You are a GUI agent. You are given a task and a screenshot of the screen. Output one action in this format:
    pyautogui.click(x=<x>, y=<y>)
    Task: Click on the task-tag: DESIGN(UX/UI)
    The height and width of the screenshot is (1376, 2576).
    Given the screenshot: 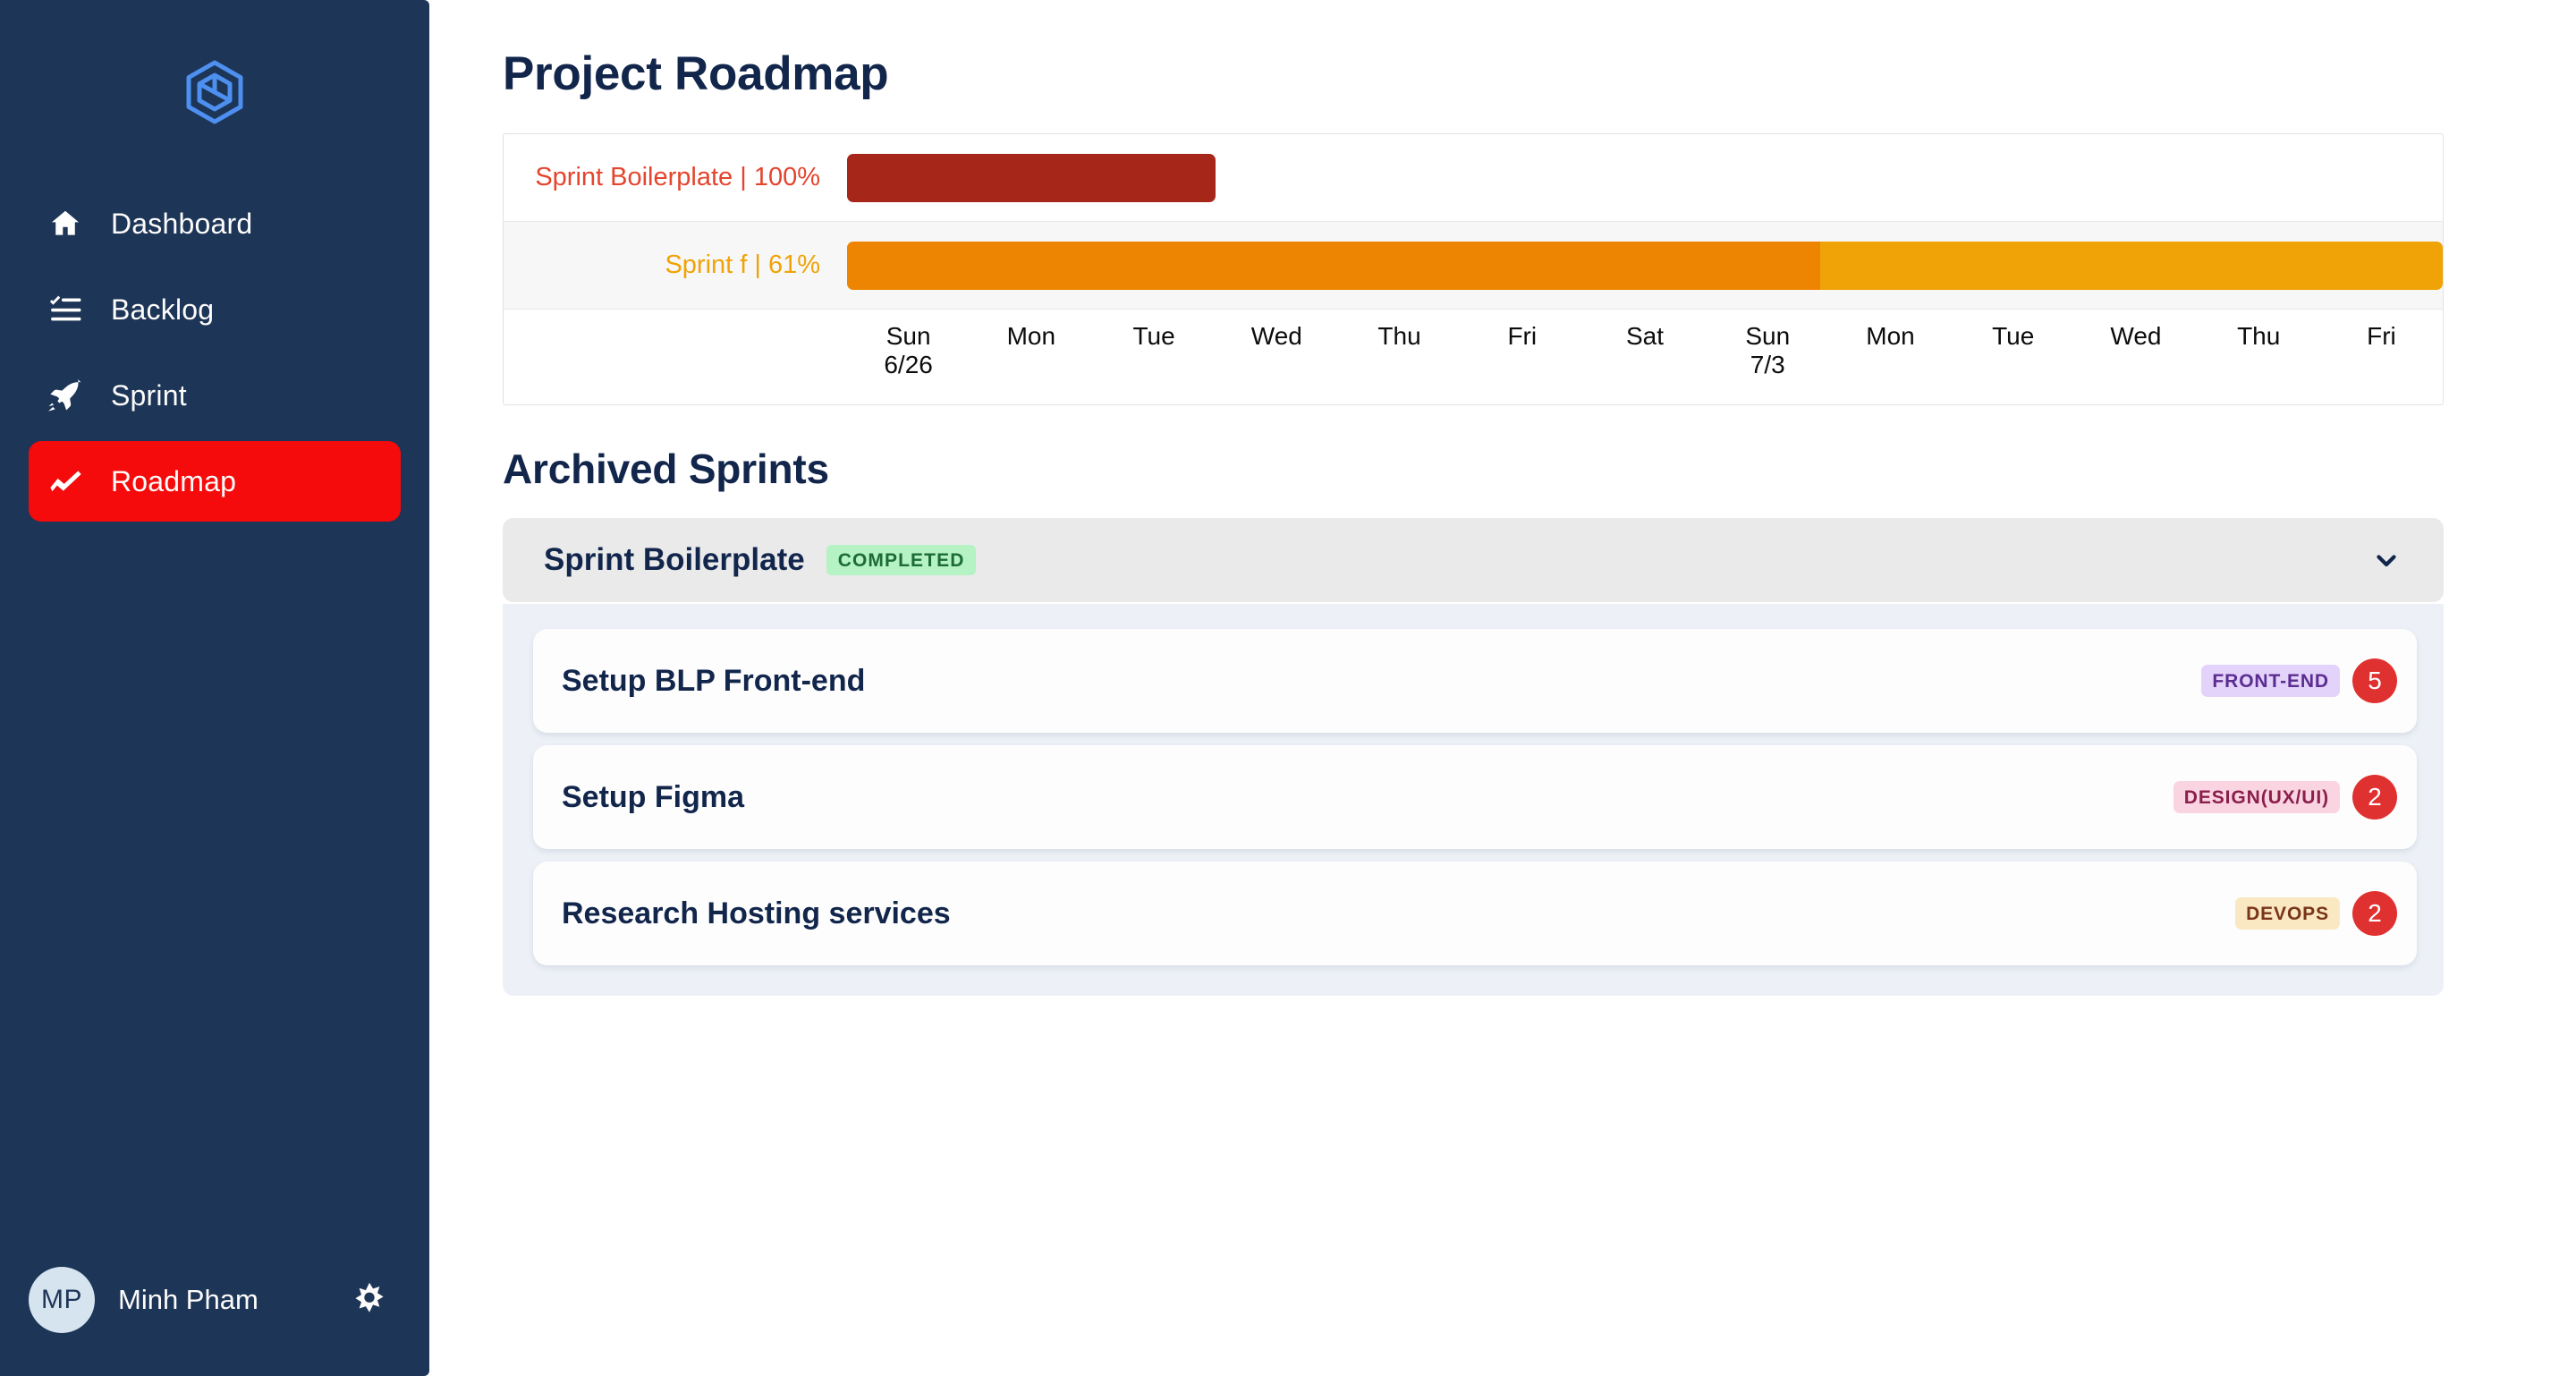 What is the action you would take?
    pyautogui.click(x=2256, y=797)
    